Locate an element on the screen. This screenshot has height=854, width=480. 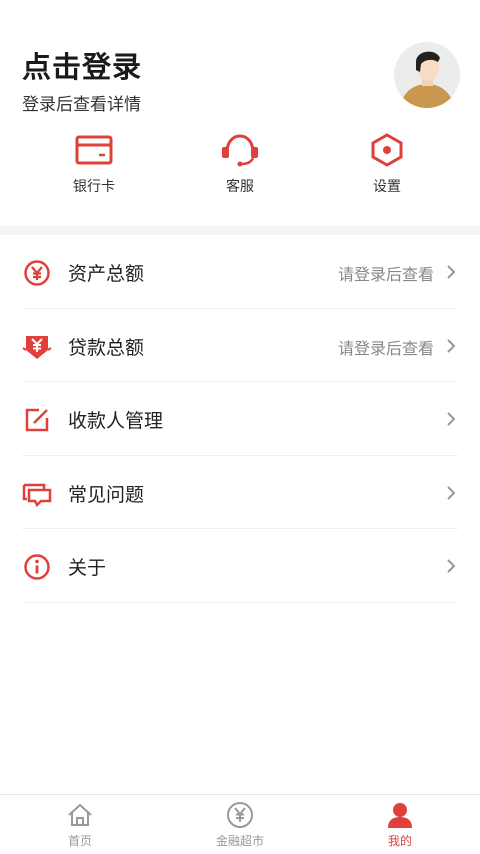
tab-mine: 我的 is located at coordinates (400, 824).